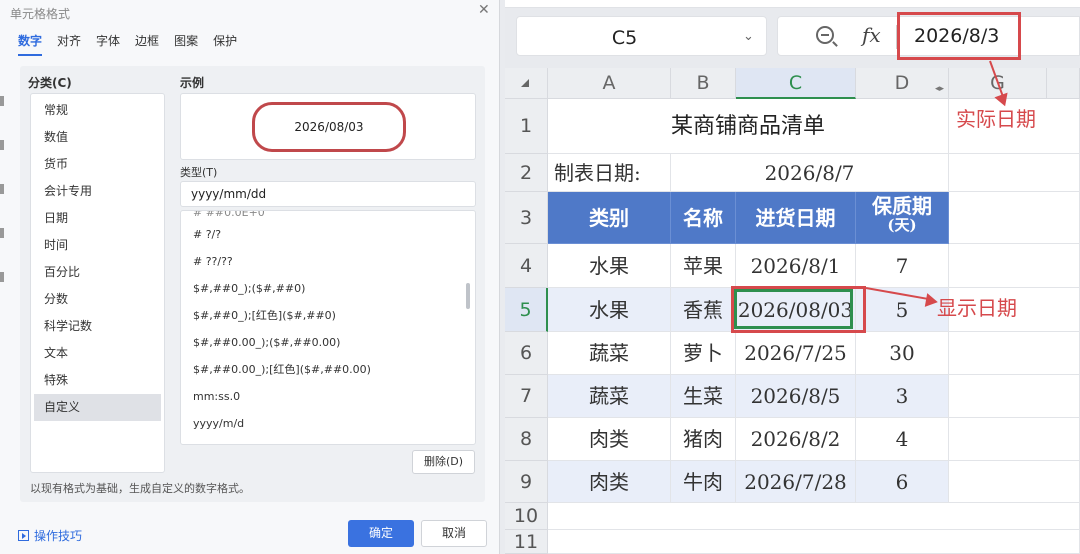 The image size is (1080, 554). I want to click on header-category: 类别, so click(609, 218).